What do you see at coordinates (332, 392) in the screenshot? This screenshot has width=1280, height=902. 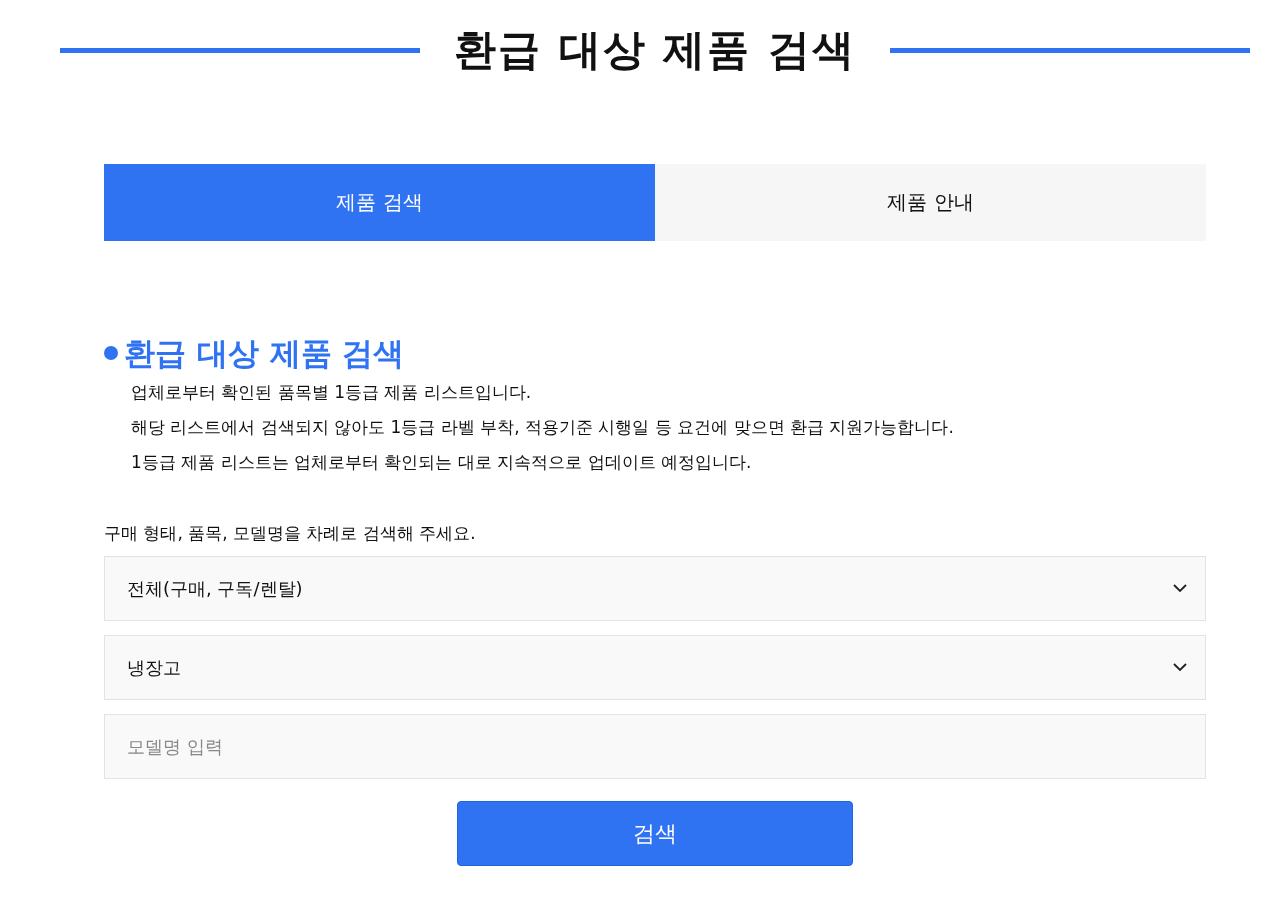 I see `info-text: 업체로부터 확인된 품목별 1등급 제품 리스트입니다.` at bounding box center [332, 392].